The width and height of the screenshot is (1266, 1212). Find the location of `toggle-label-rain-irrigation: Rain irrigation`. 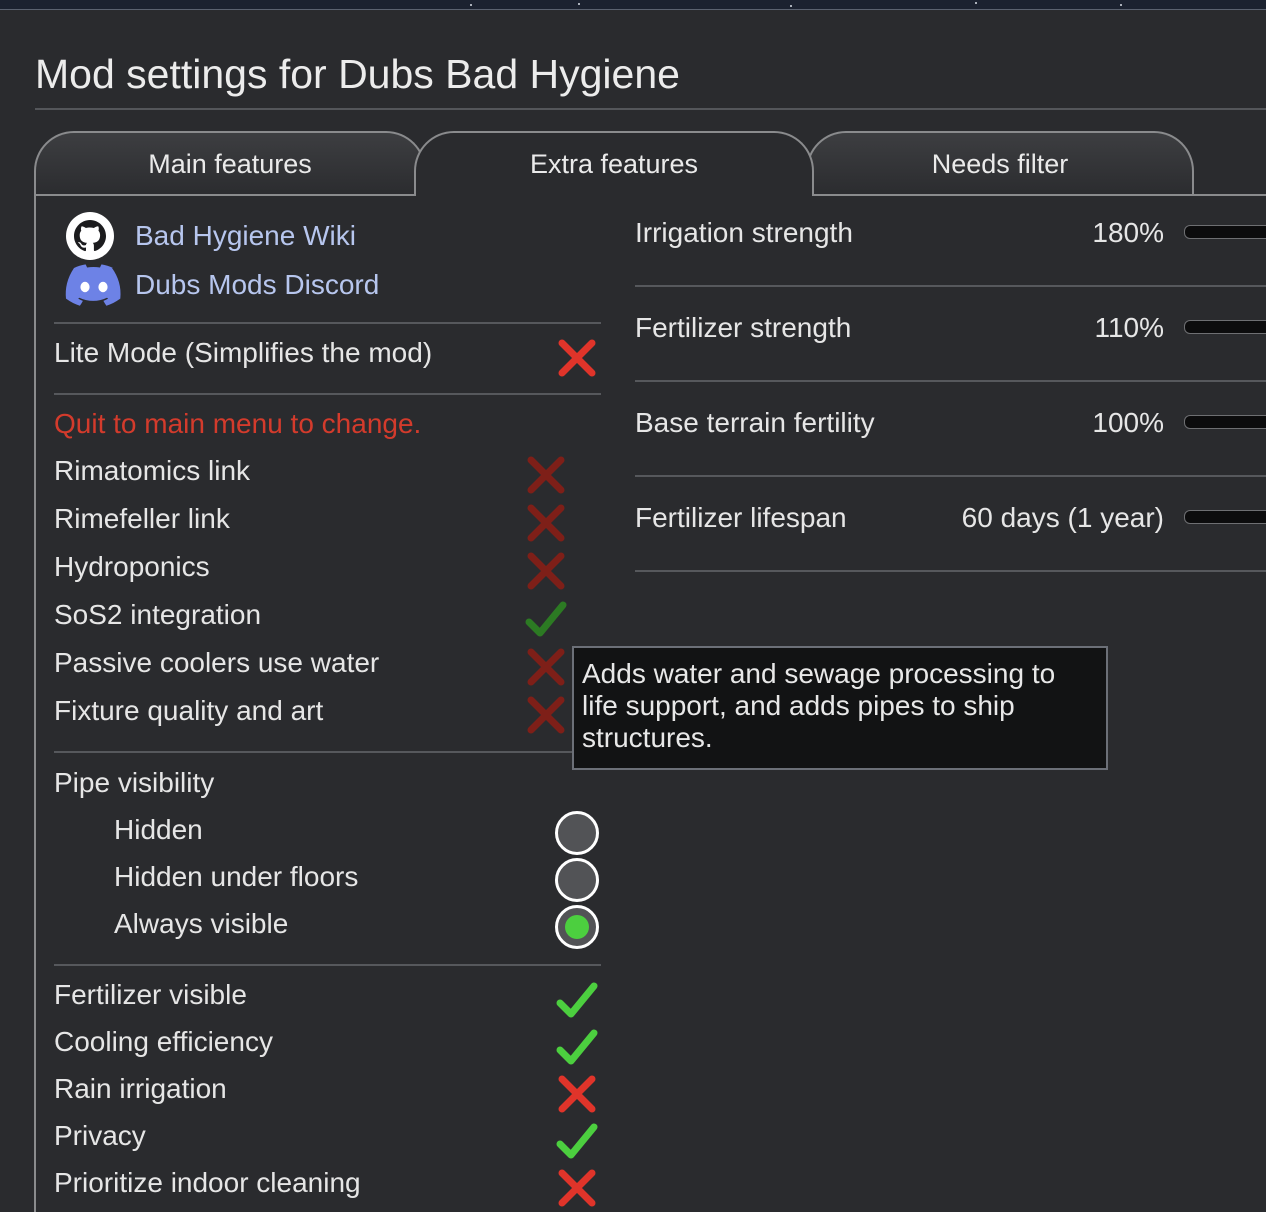

toggle-label-rain-irrigation: Rain irrigation is located at coordinates (140, 1088).